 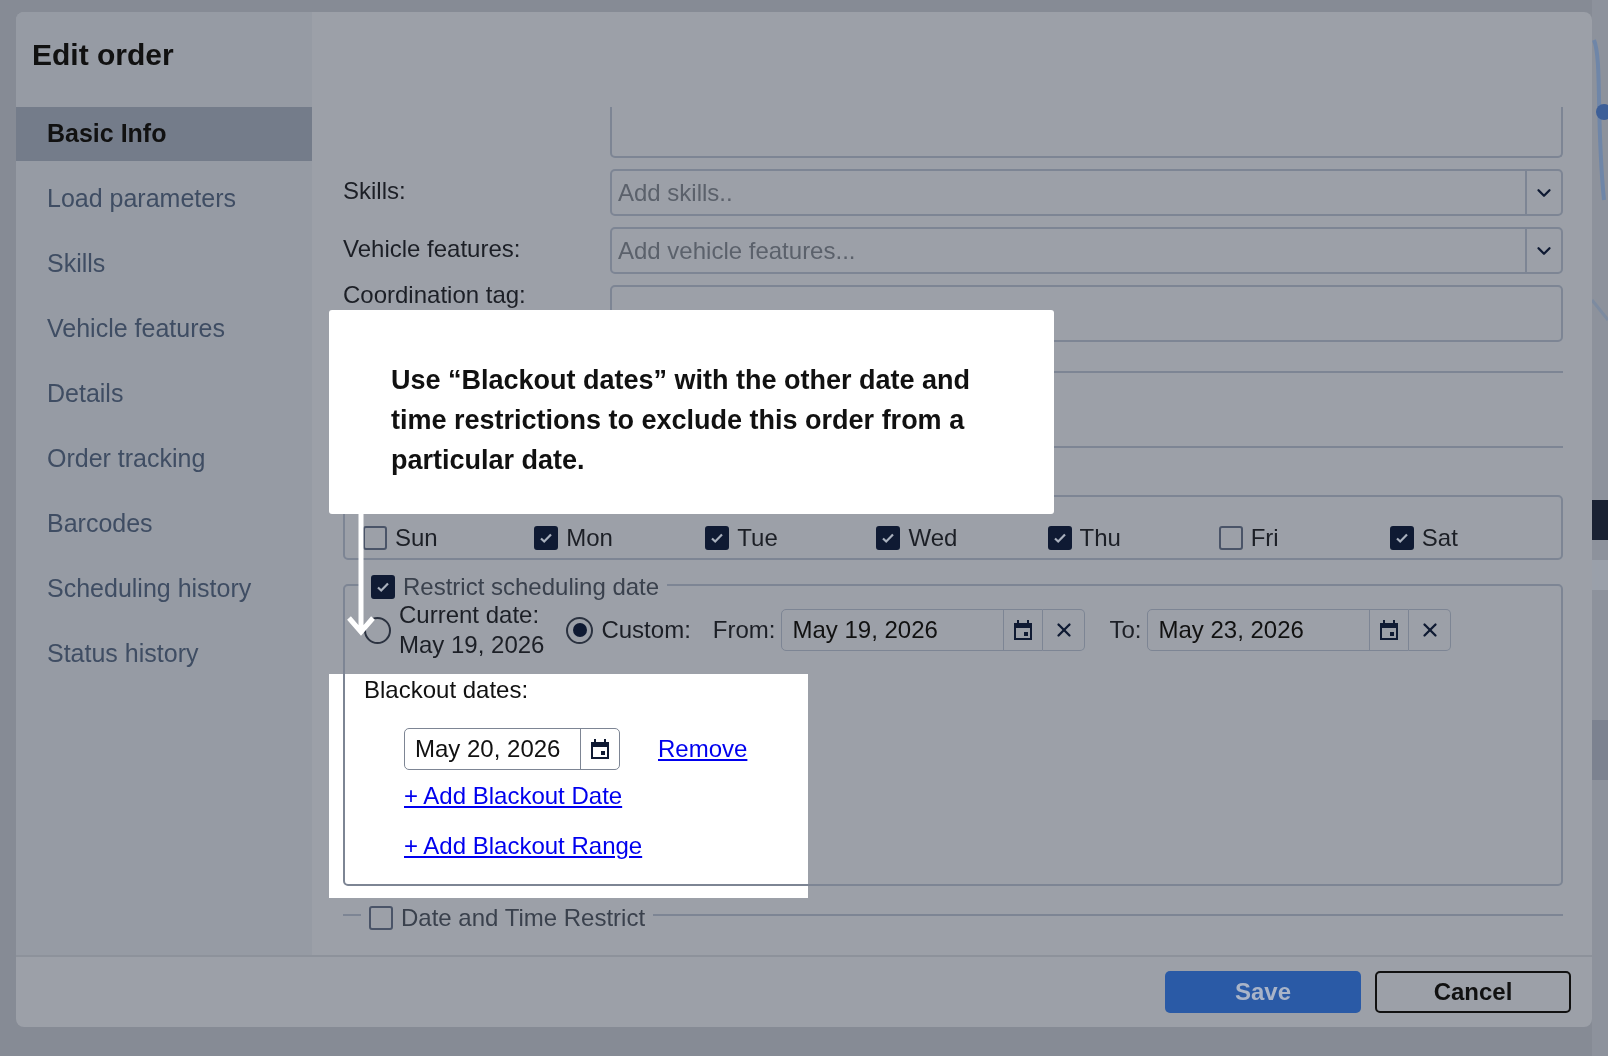 I want to click on save-button: Save, so click(x=1263, y=992).